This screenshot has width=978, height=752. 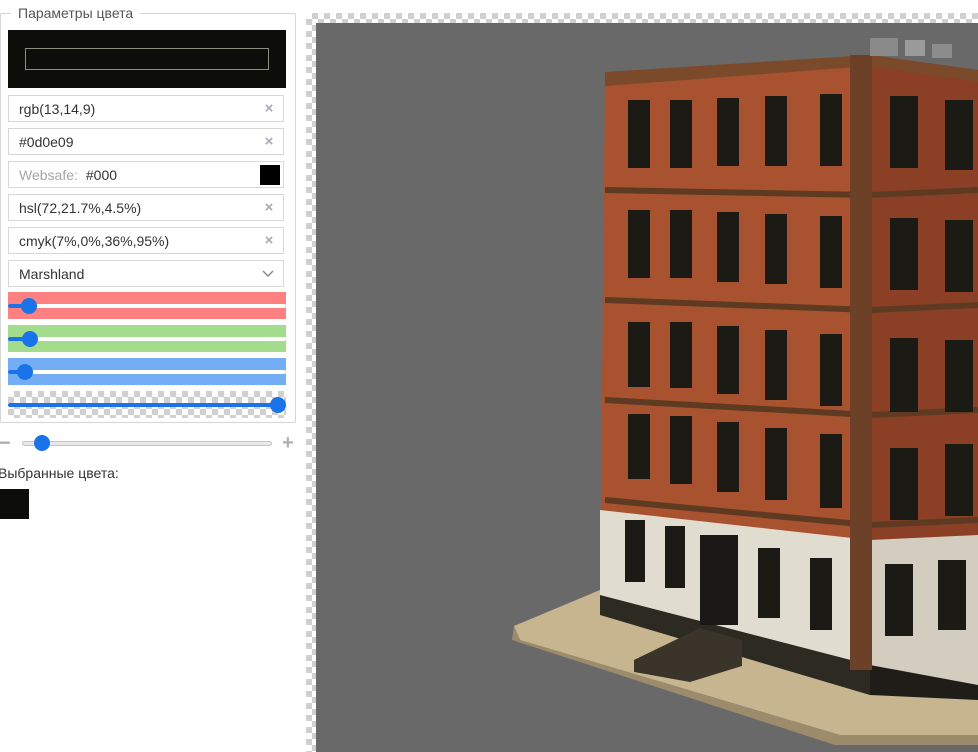 I want to click on color-name-select: Marshland, so click(x=146, y=273).